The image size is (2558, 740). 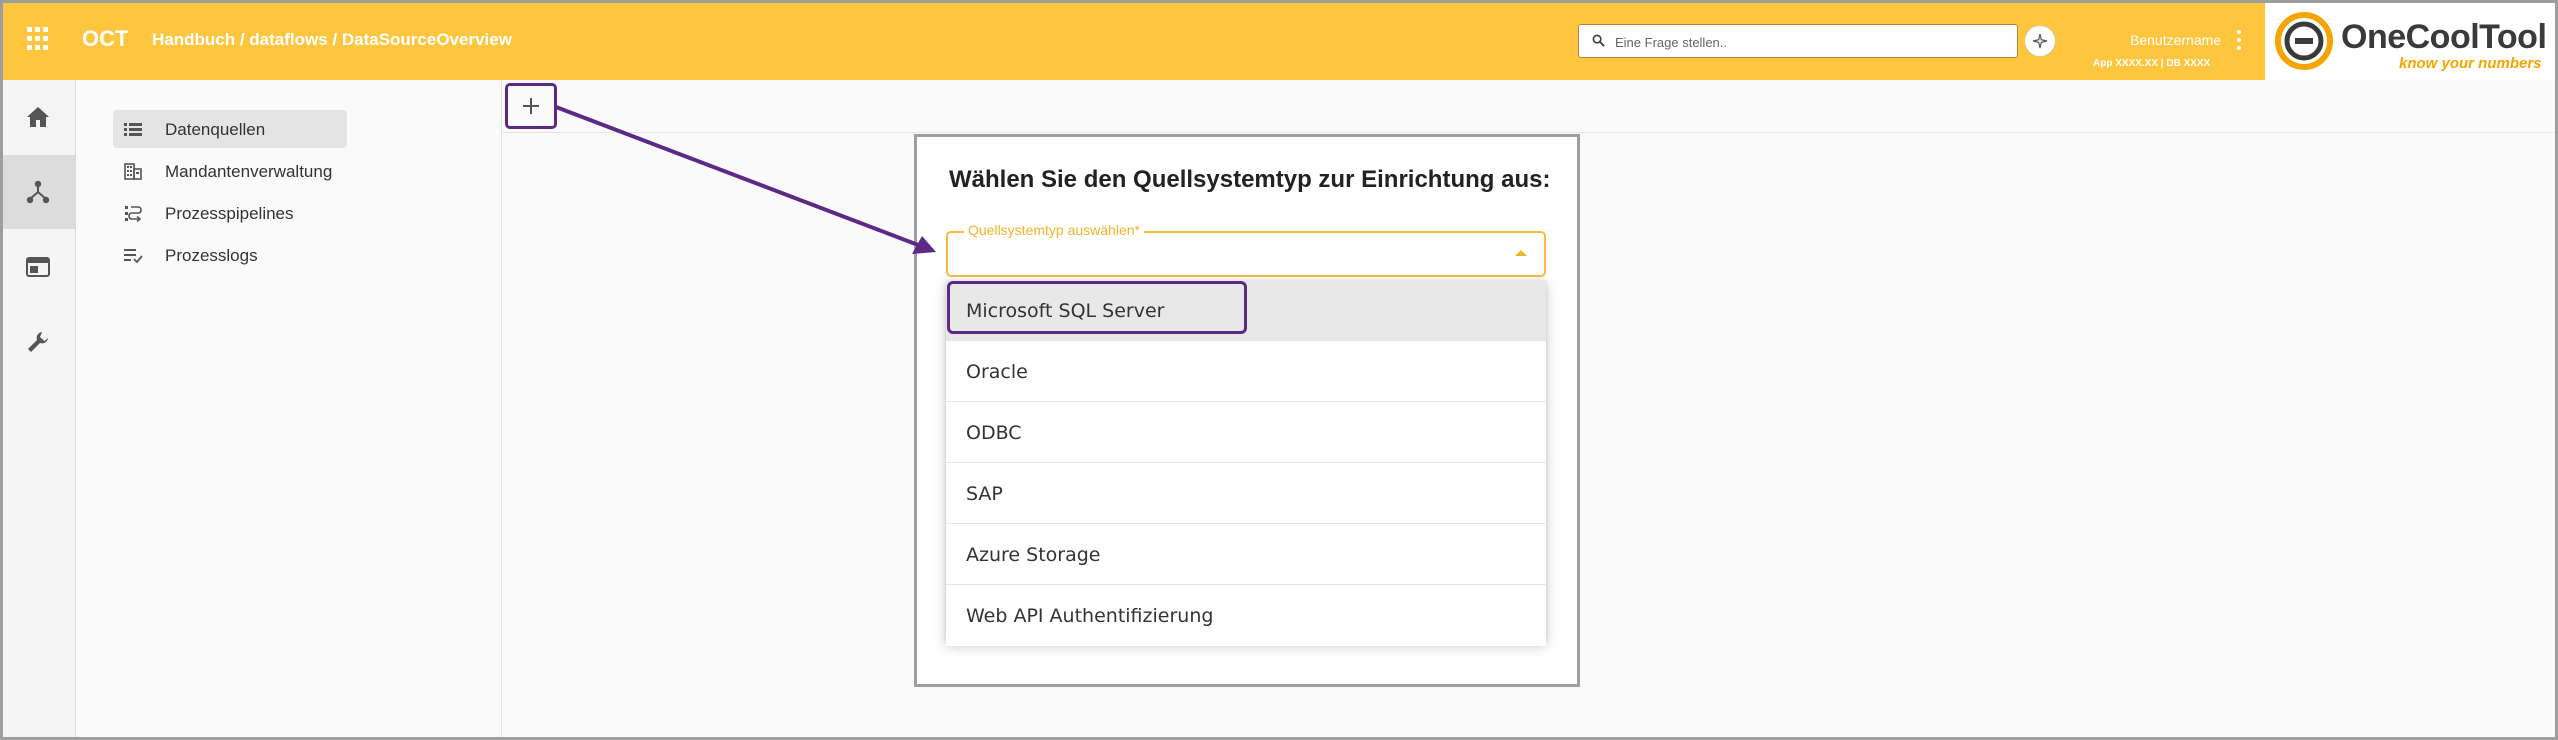 I want to click on logo-mark-icon, so click(x=2304, y=41).